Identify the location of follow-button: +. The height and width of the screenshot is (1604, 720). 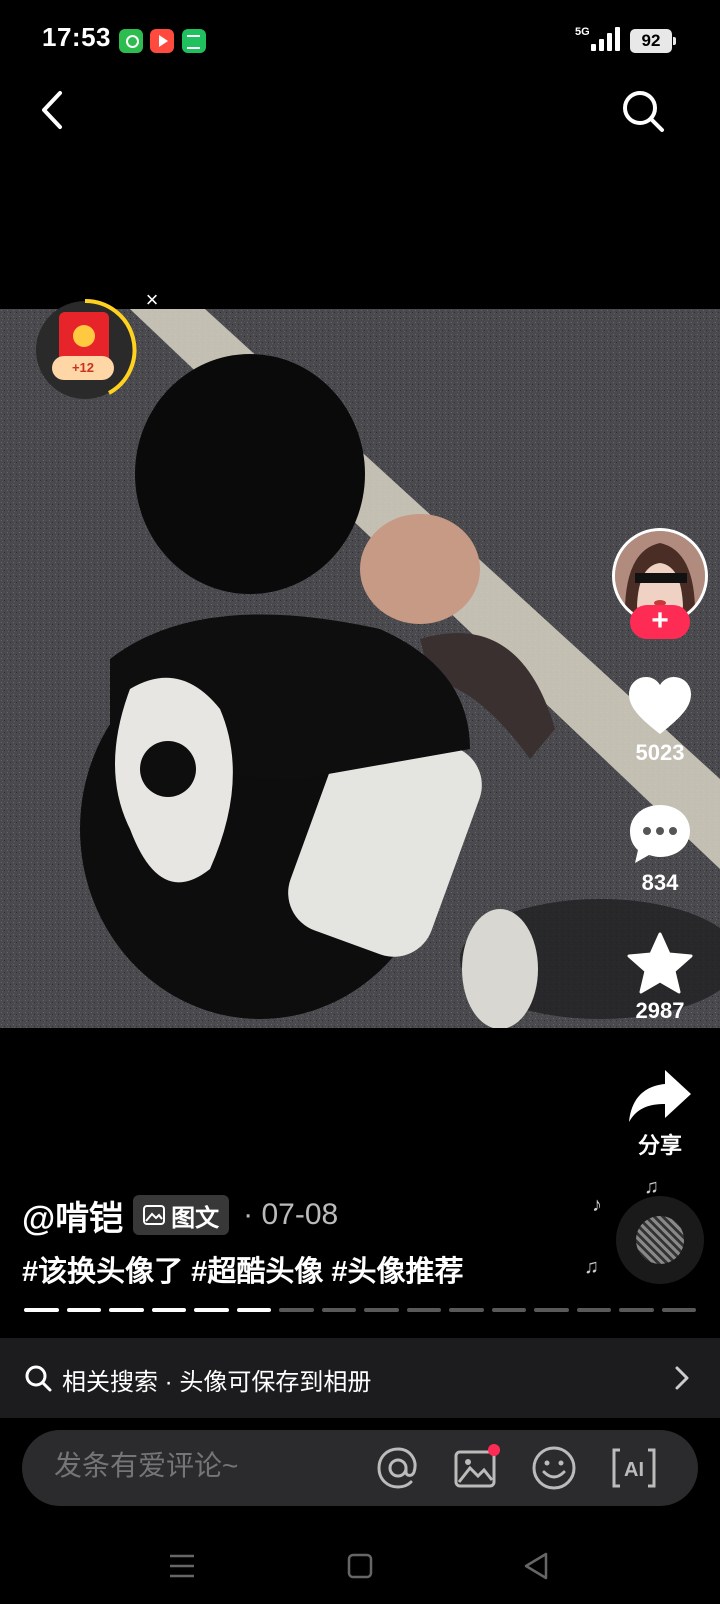
(660, 622).